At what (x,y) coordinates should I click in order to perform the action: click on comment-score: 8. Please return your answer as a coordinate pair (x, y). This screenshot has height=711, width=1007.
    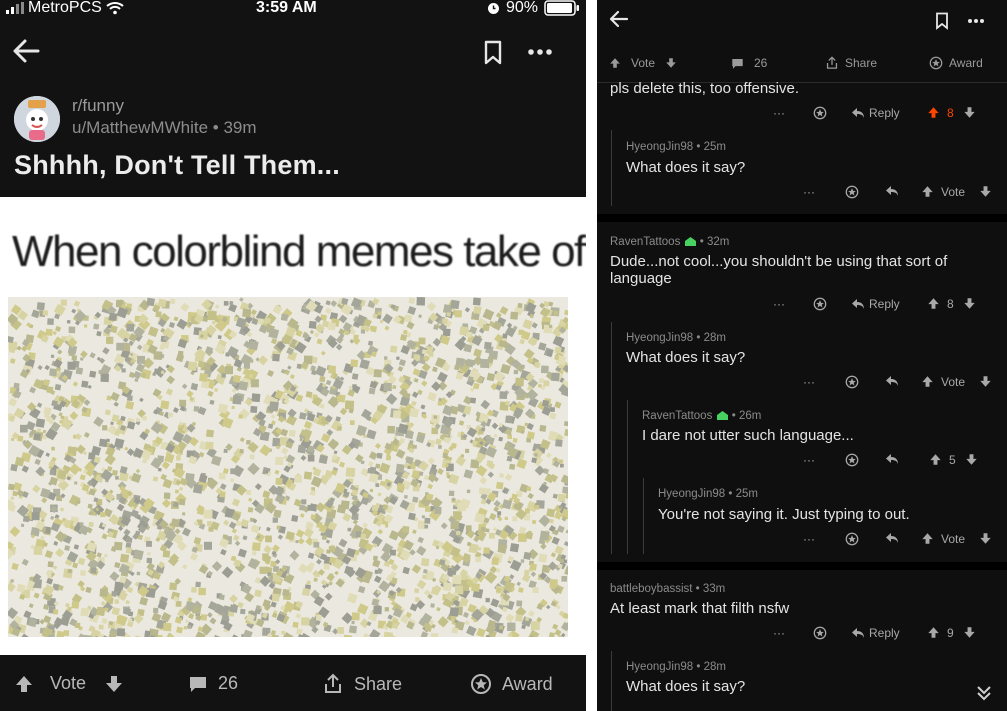
    Looking at the image, I should click on (950, 113).